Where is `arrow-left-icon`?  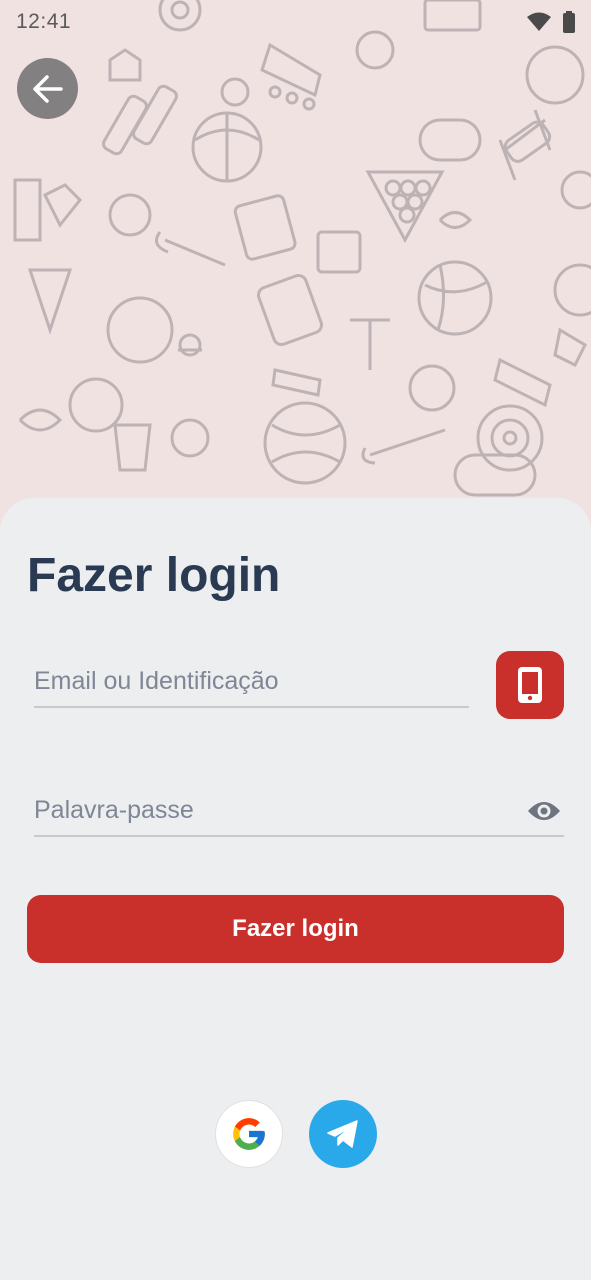 arrow-left-icon is located at coordinates (47, 88).